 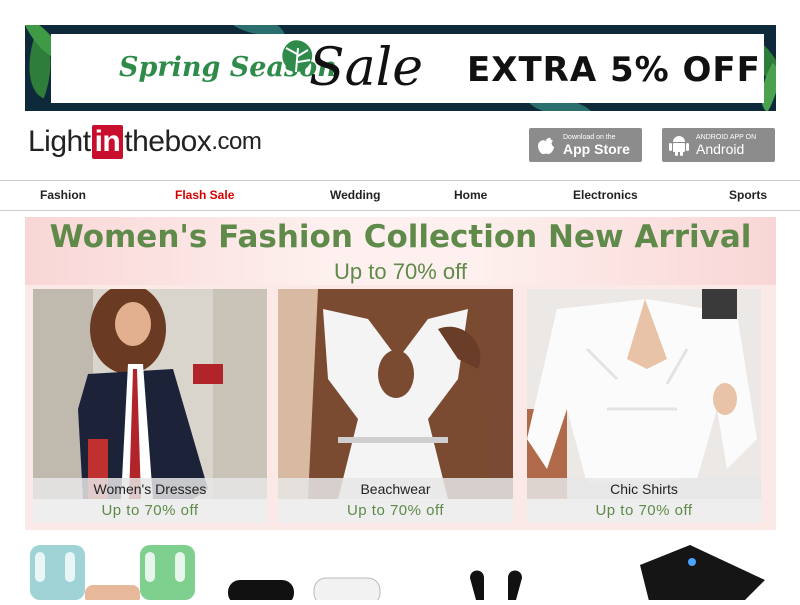 I want to click on nav-item-sports: Sports, so click(x=748, y=195).